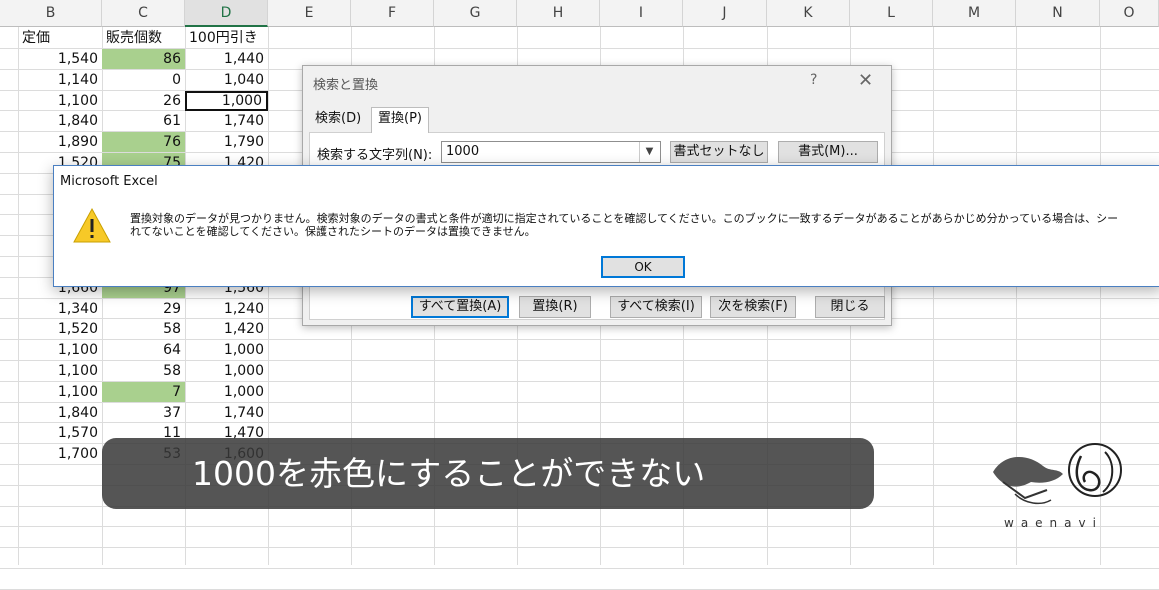 The height and width of the screenshot is (590, 1159). I want to click on find-replace-title: 検索と置換, so click(346, 85).